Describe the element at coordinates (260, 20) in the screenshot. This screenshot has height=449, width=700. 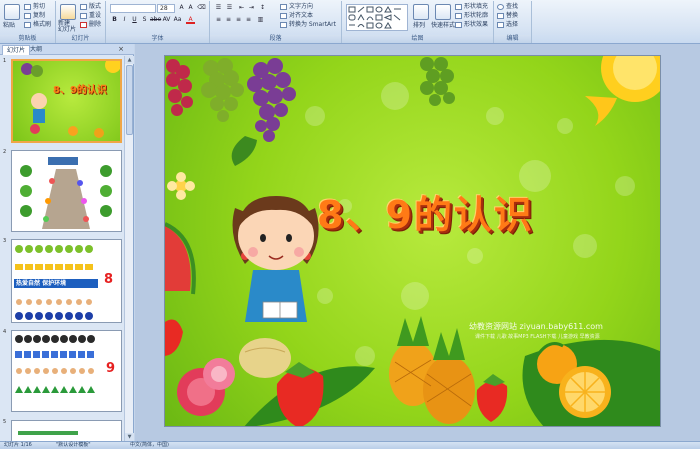
I see `columns-button: ▥` at that location.